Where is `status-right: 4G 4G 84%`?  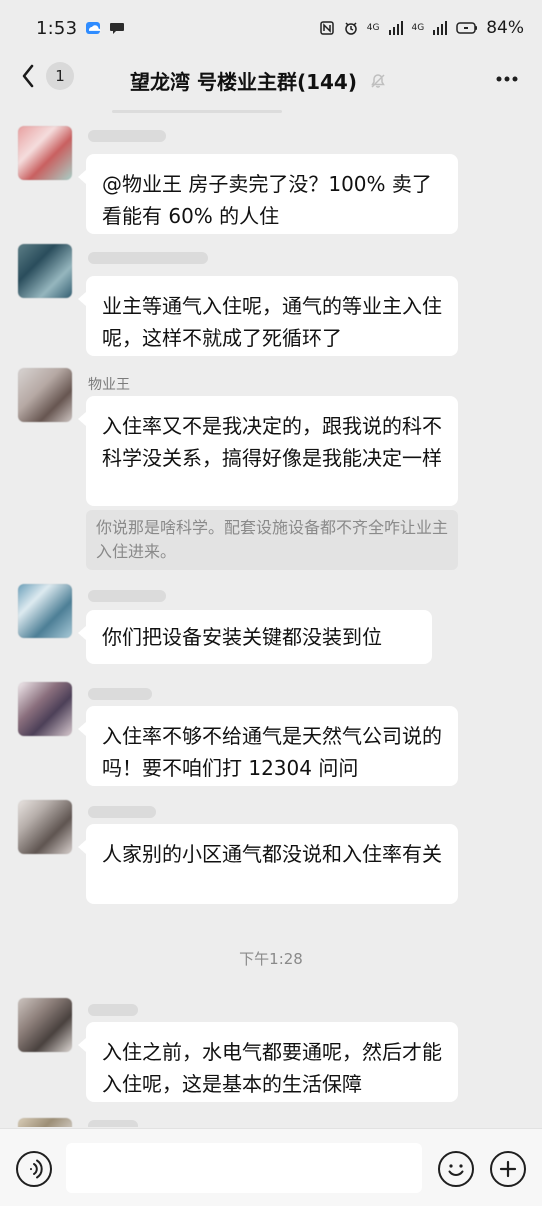
status-right: 4G 4G 84% is located at coordinates (421, 28).